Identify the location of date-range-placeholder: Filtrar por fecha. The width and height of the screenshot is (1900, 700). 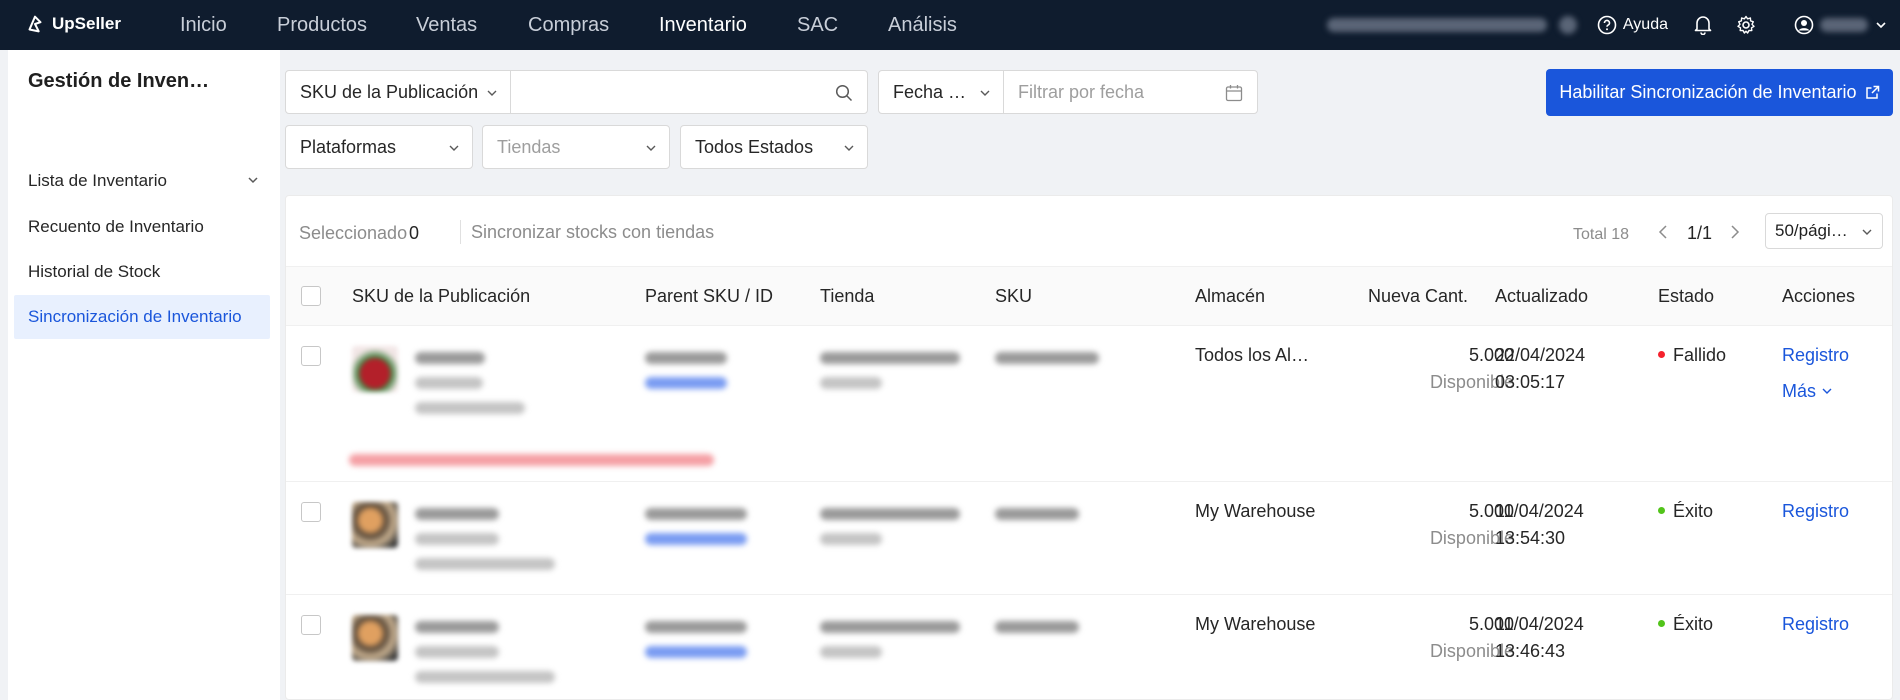
(1081, 91).